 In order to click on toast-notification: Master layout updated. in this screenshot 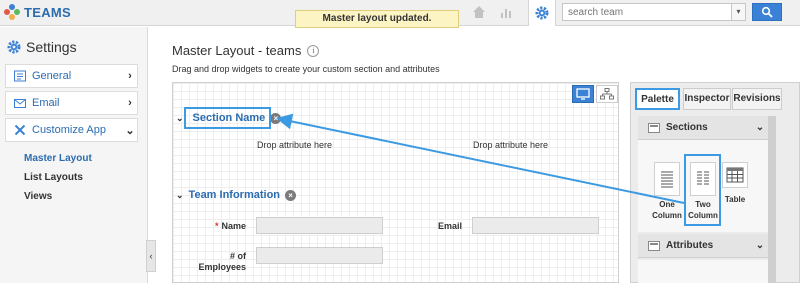, I will do `click(377, 19)`.